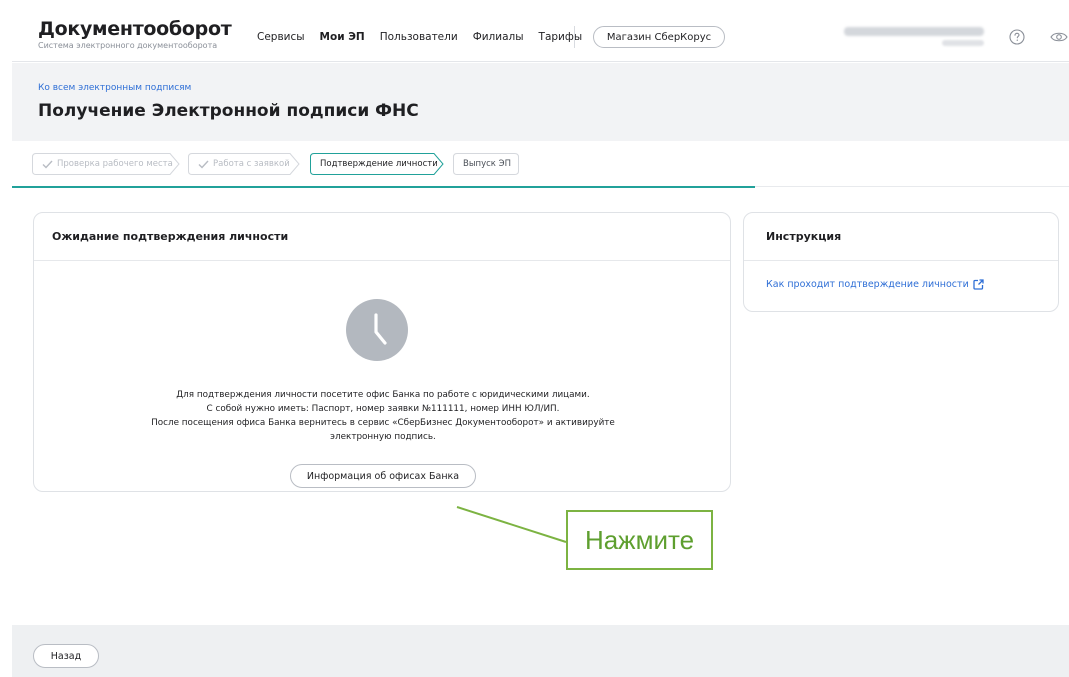 The height and width of the screenshot is (677, 1069). I want to click on eye-icon, so click(1059, 37).